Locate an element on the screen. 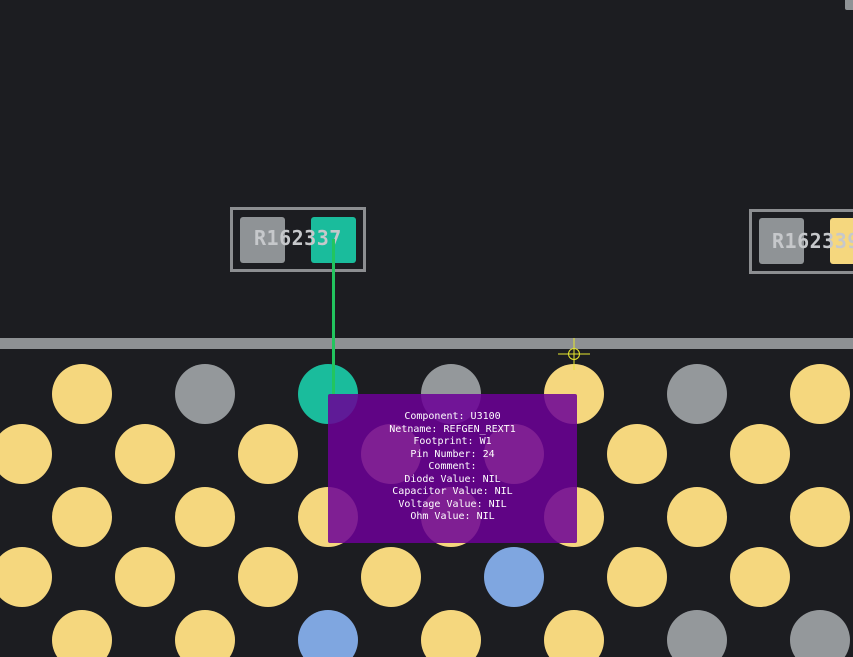 The height and width of the screenshot is (657, 853). tooltip-component: Component: U3100 is located at coordinates (452, 416).